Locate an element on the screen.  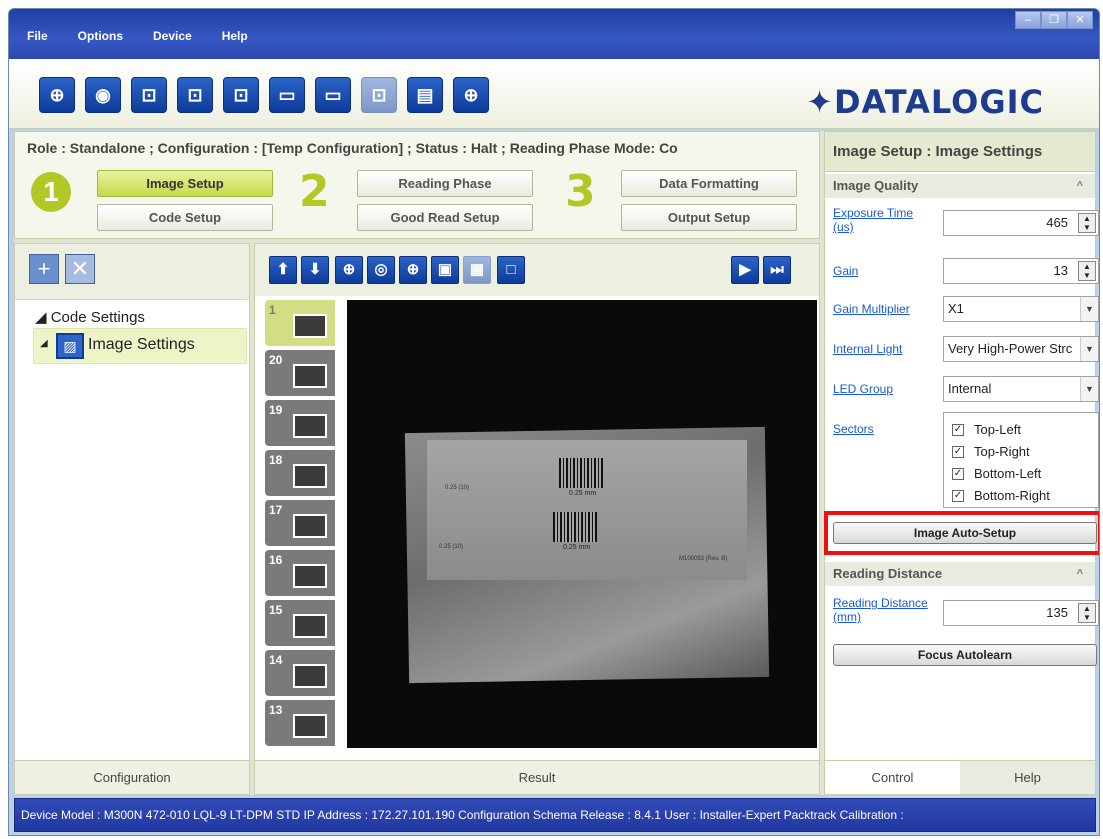
zoom-100-icon: ◎ is located at coordinates (381, 270).